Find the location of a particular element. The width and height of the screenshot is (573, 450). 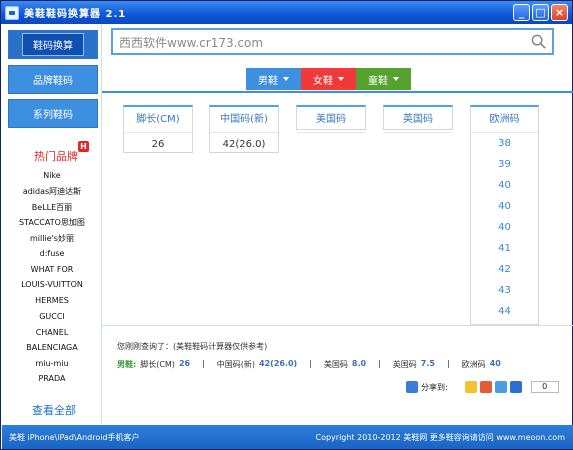

renren-icon is located at coordinates (515, 387).